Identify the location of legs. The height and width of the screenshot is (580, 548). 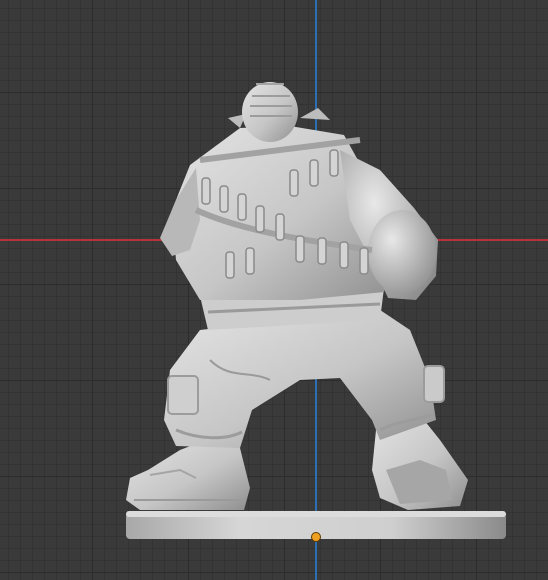
(304, 379).